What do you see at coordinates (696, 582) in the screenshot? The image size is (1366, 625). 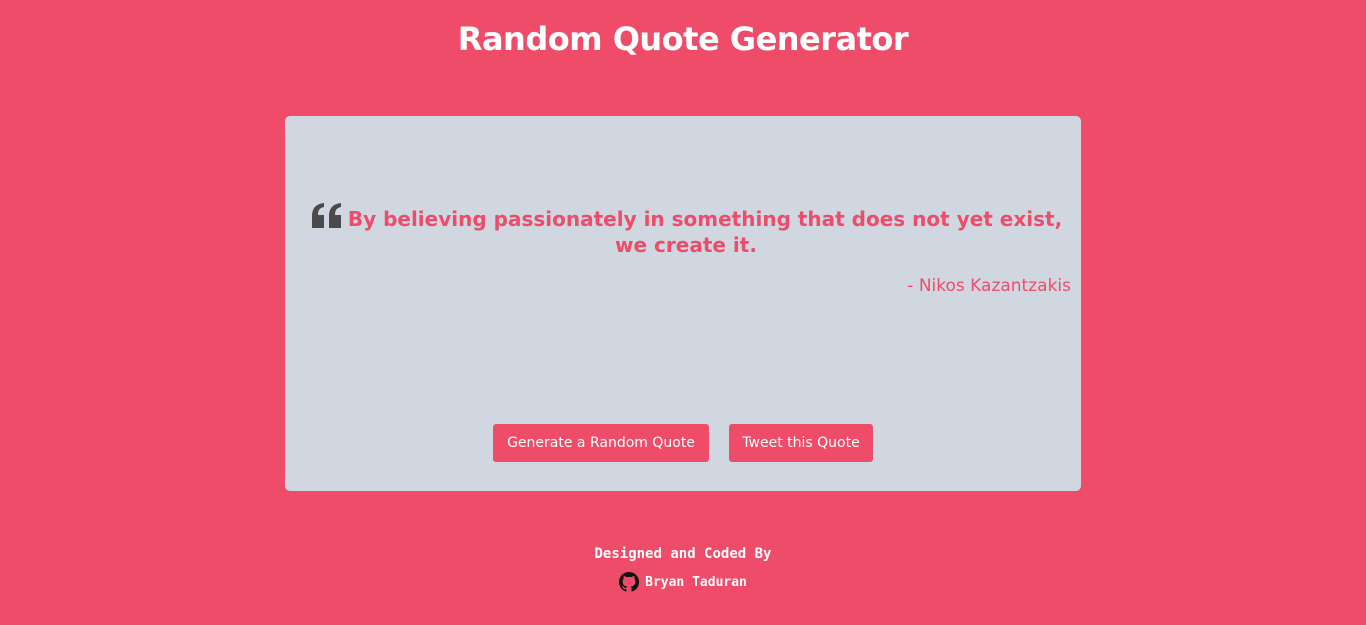 I see `footer-author-name: Bryan Taduran` at bounding box center [696, 582].